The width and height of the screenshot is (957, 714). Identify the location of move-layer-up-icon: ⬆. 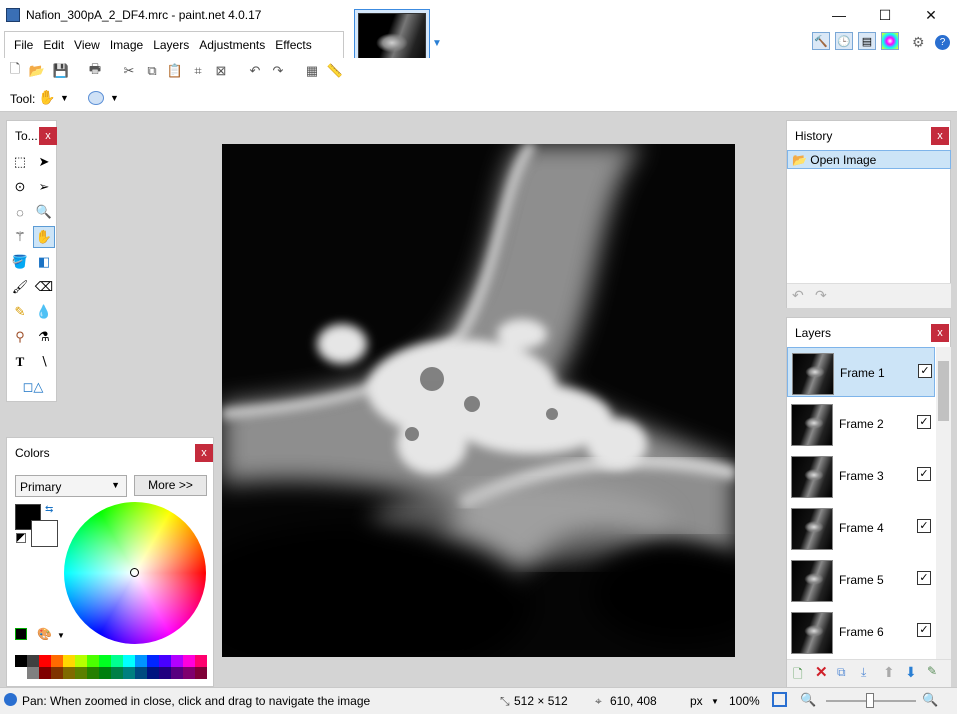
(889, 672).